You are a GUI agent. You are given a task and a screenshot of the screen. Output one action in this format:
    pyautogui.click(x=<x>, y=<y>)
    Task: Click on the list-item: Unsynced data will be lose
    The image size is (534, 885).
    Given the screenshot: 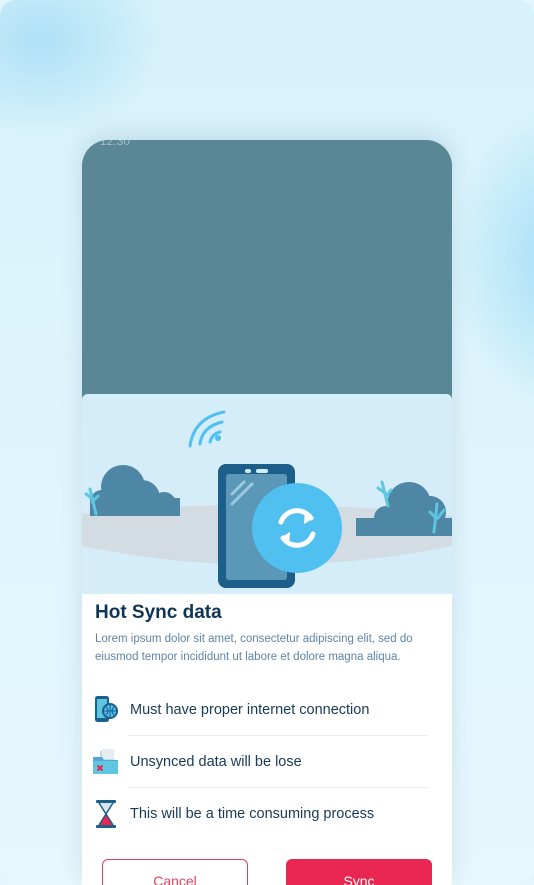 What is the action you would take?
    pyautogui.click(x=260, y=762)
    